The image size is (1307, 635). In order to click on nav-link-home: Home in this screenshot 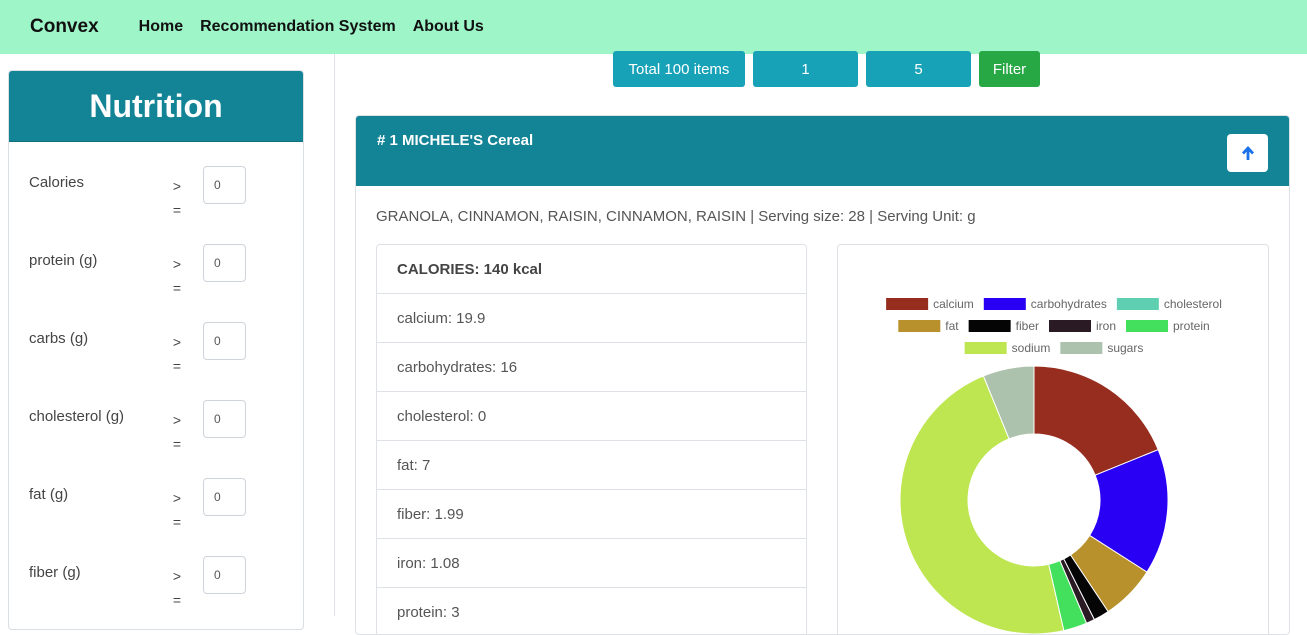, I will do `click(161, 27)`.